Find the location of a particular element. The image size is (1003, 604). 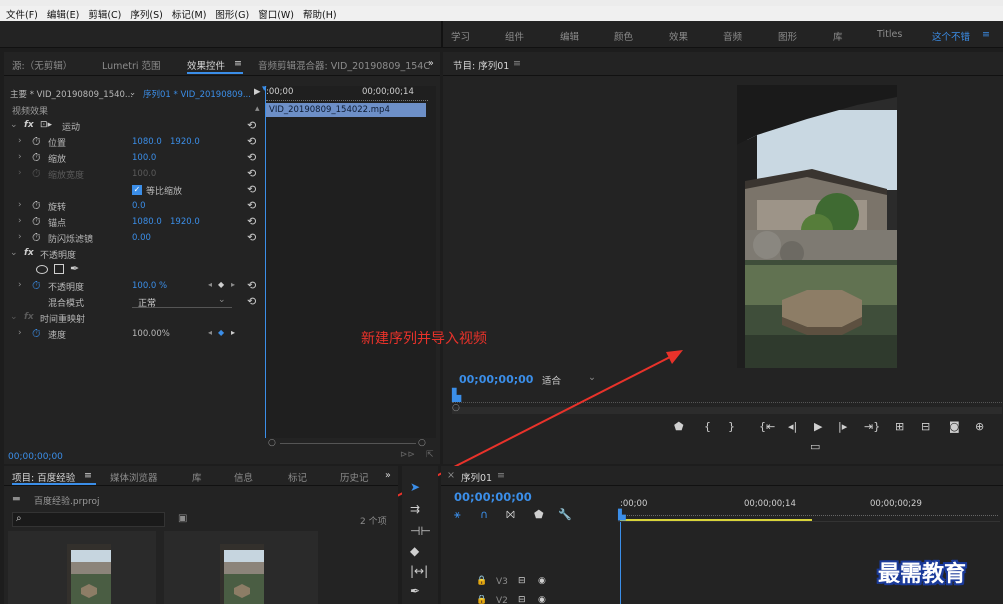

track-header-v3: 🔒 V3 ⊟ ◉ is located at coordinates (540, 583).